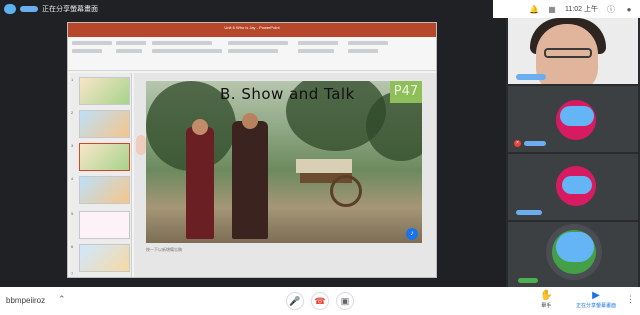  What do you see at coordinates (581, 9) in the screenshot?
I see `clock-time: 11:02 上午` at bounding box center [581, 9].